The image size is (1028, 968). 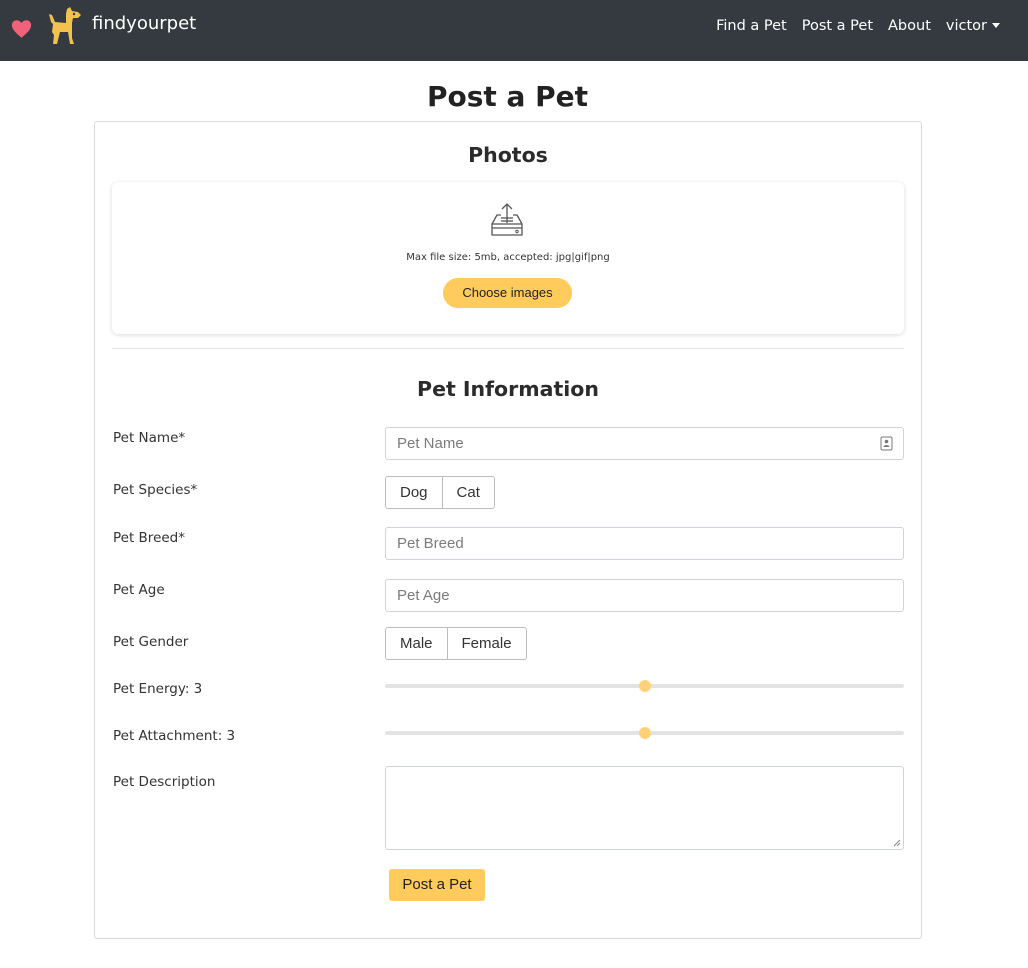 I want to click on nav-post-a-pet: Post a Pet, so click(x=837, y=26).